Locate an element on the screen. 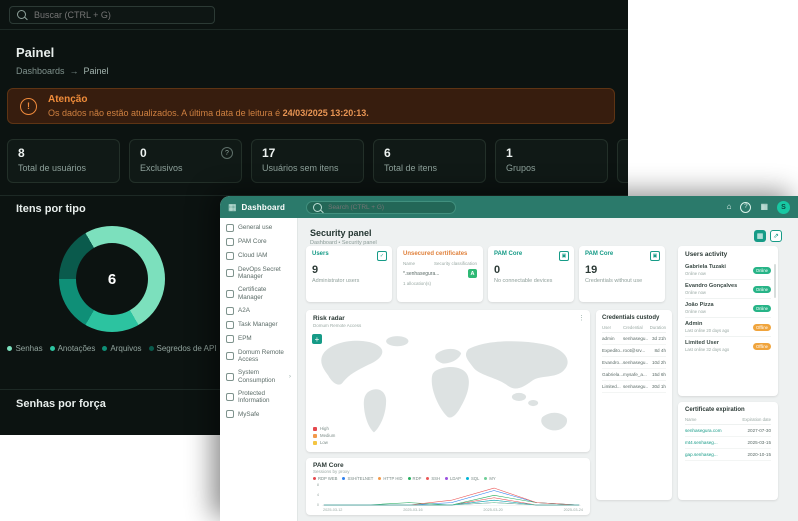 This screenshot has width=798, height=521. table-row: Gabriela... mysafe_a... 15d 6h is located at coordinates (634, 375).